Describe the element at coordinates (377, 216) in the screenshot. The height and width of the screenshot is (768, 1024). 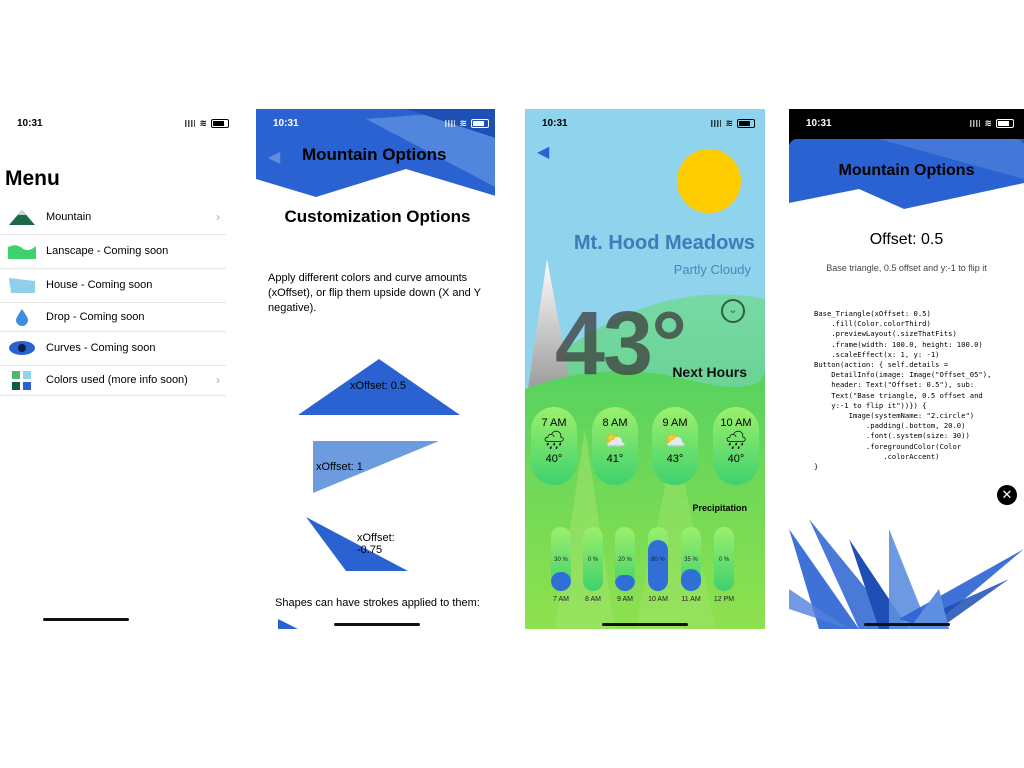
I see `subtitle: Customization Options` at that location.